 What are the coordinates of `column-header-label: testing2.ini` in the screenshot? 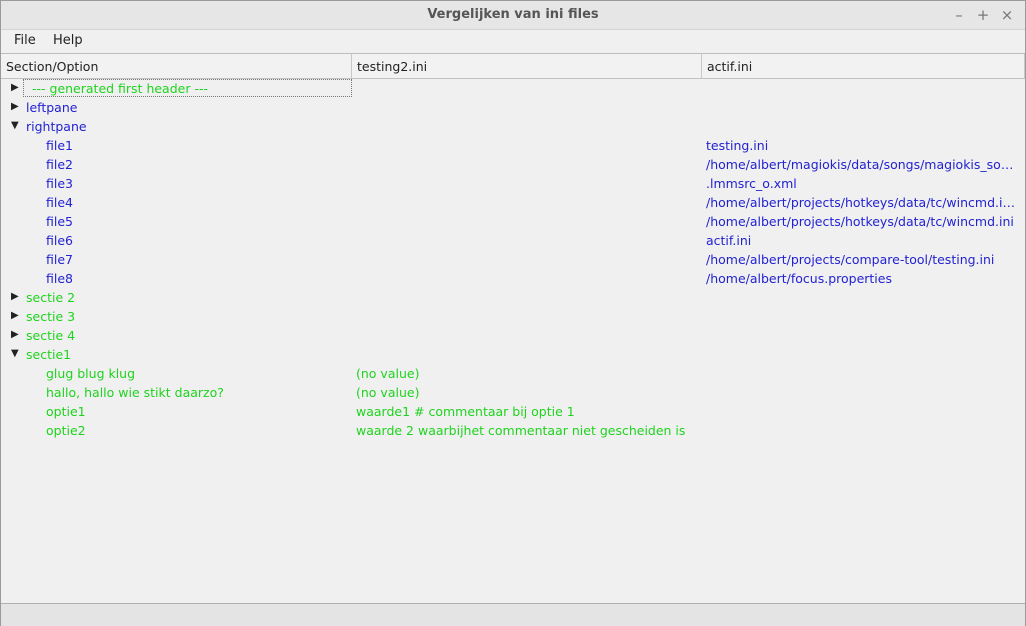 It's located at (392, 66).